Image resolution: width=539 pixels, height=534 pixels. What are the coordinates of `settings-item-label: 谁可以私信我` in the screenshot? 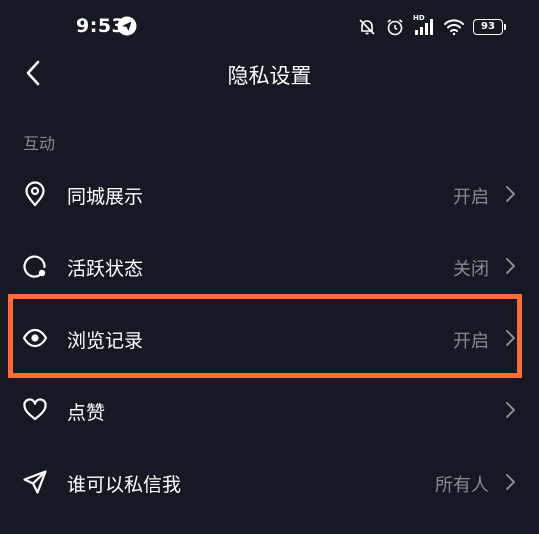 It's located at (124, 485).